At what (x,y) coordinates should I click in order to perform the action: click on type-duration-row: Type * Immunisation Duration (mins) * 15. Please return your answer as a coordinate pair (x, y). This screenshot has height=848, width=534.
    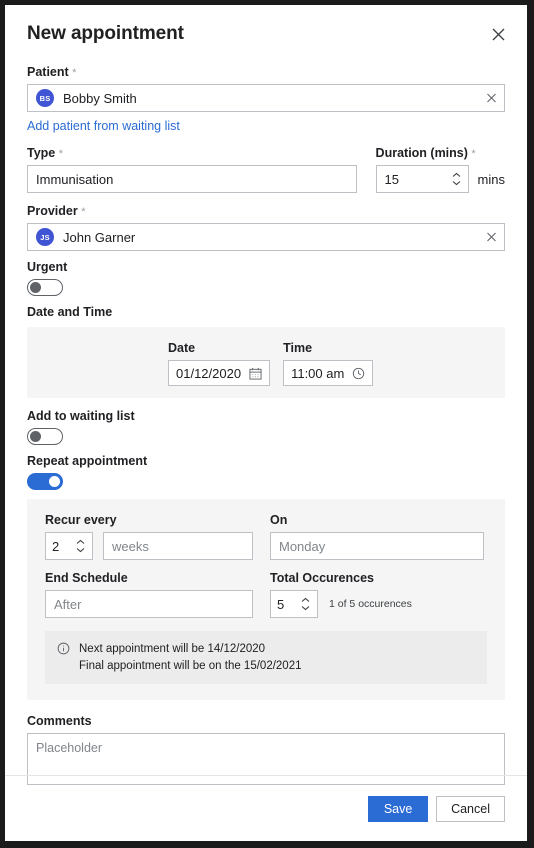
    Looking at the image, I should click on (266, 169).